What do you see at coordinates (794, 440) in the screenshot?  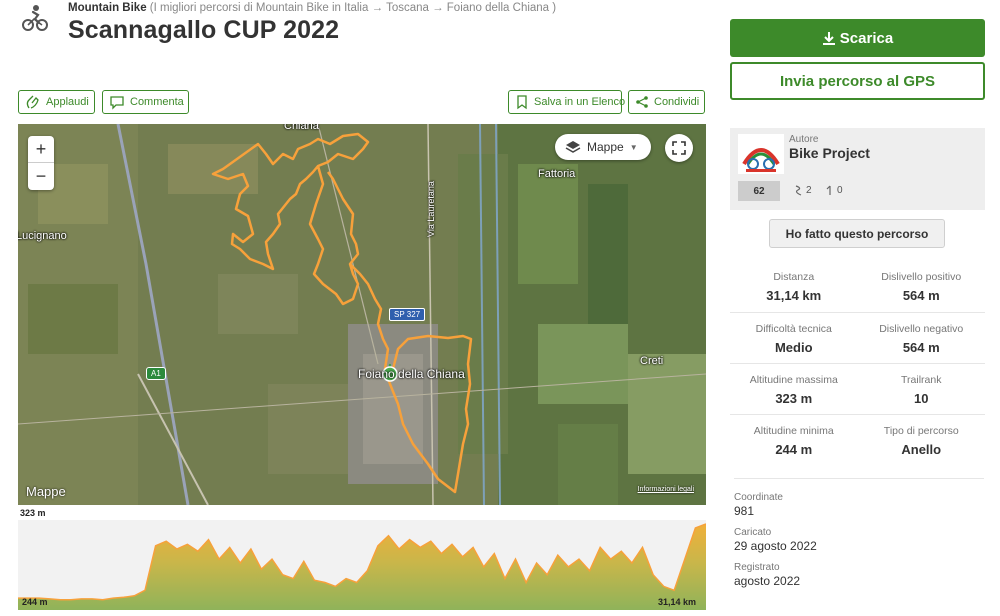 I see `stat-min-altitude: Altitudine minima 244 m` at bounding box center [794, 440].